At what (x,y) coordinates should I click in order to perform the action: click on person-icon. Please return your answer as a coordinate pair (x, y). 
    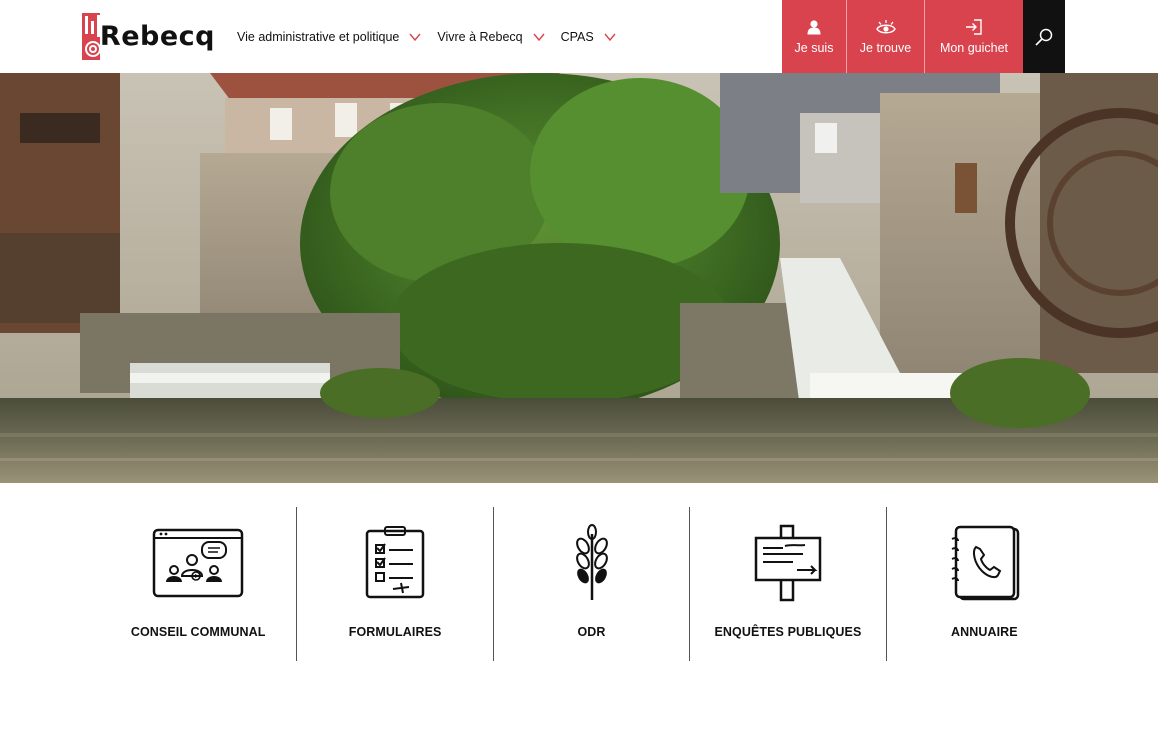
    Looking at the image, I should click on (814, 26).